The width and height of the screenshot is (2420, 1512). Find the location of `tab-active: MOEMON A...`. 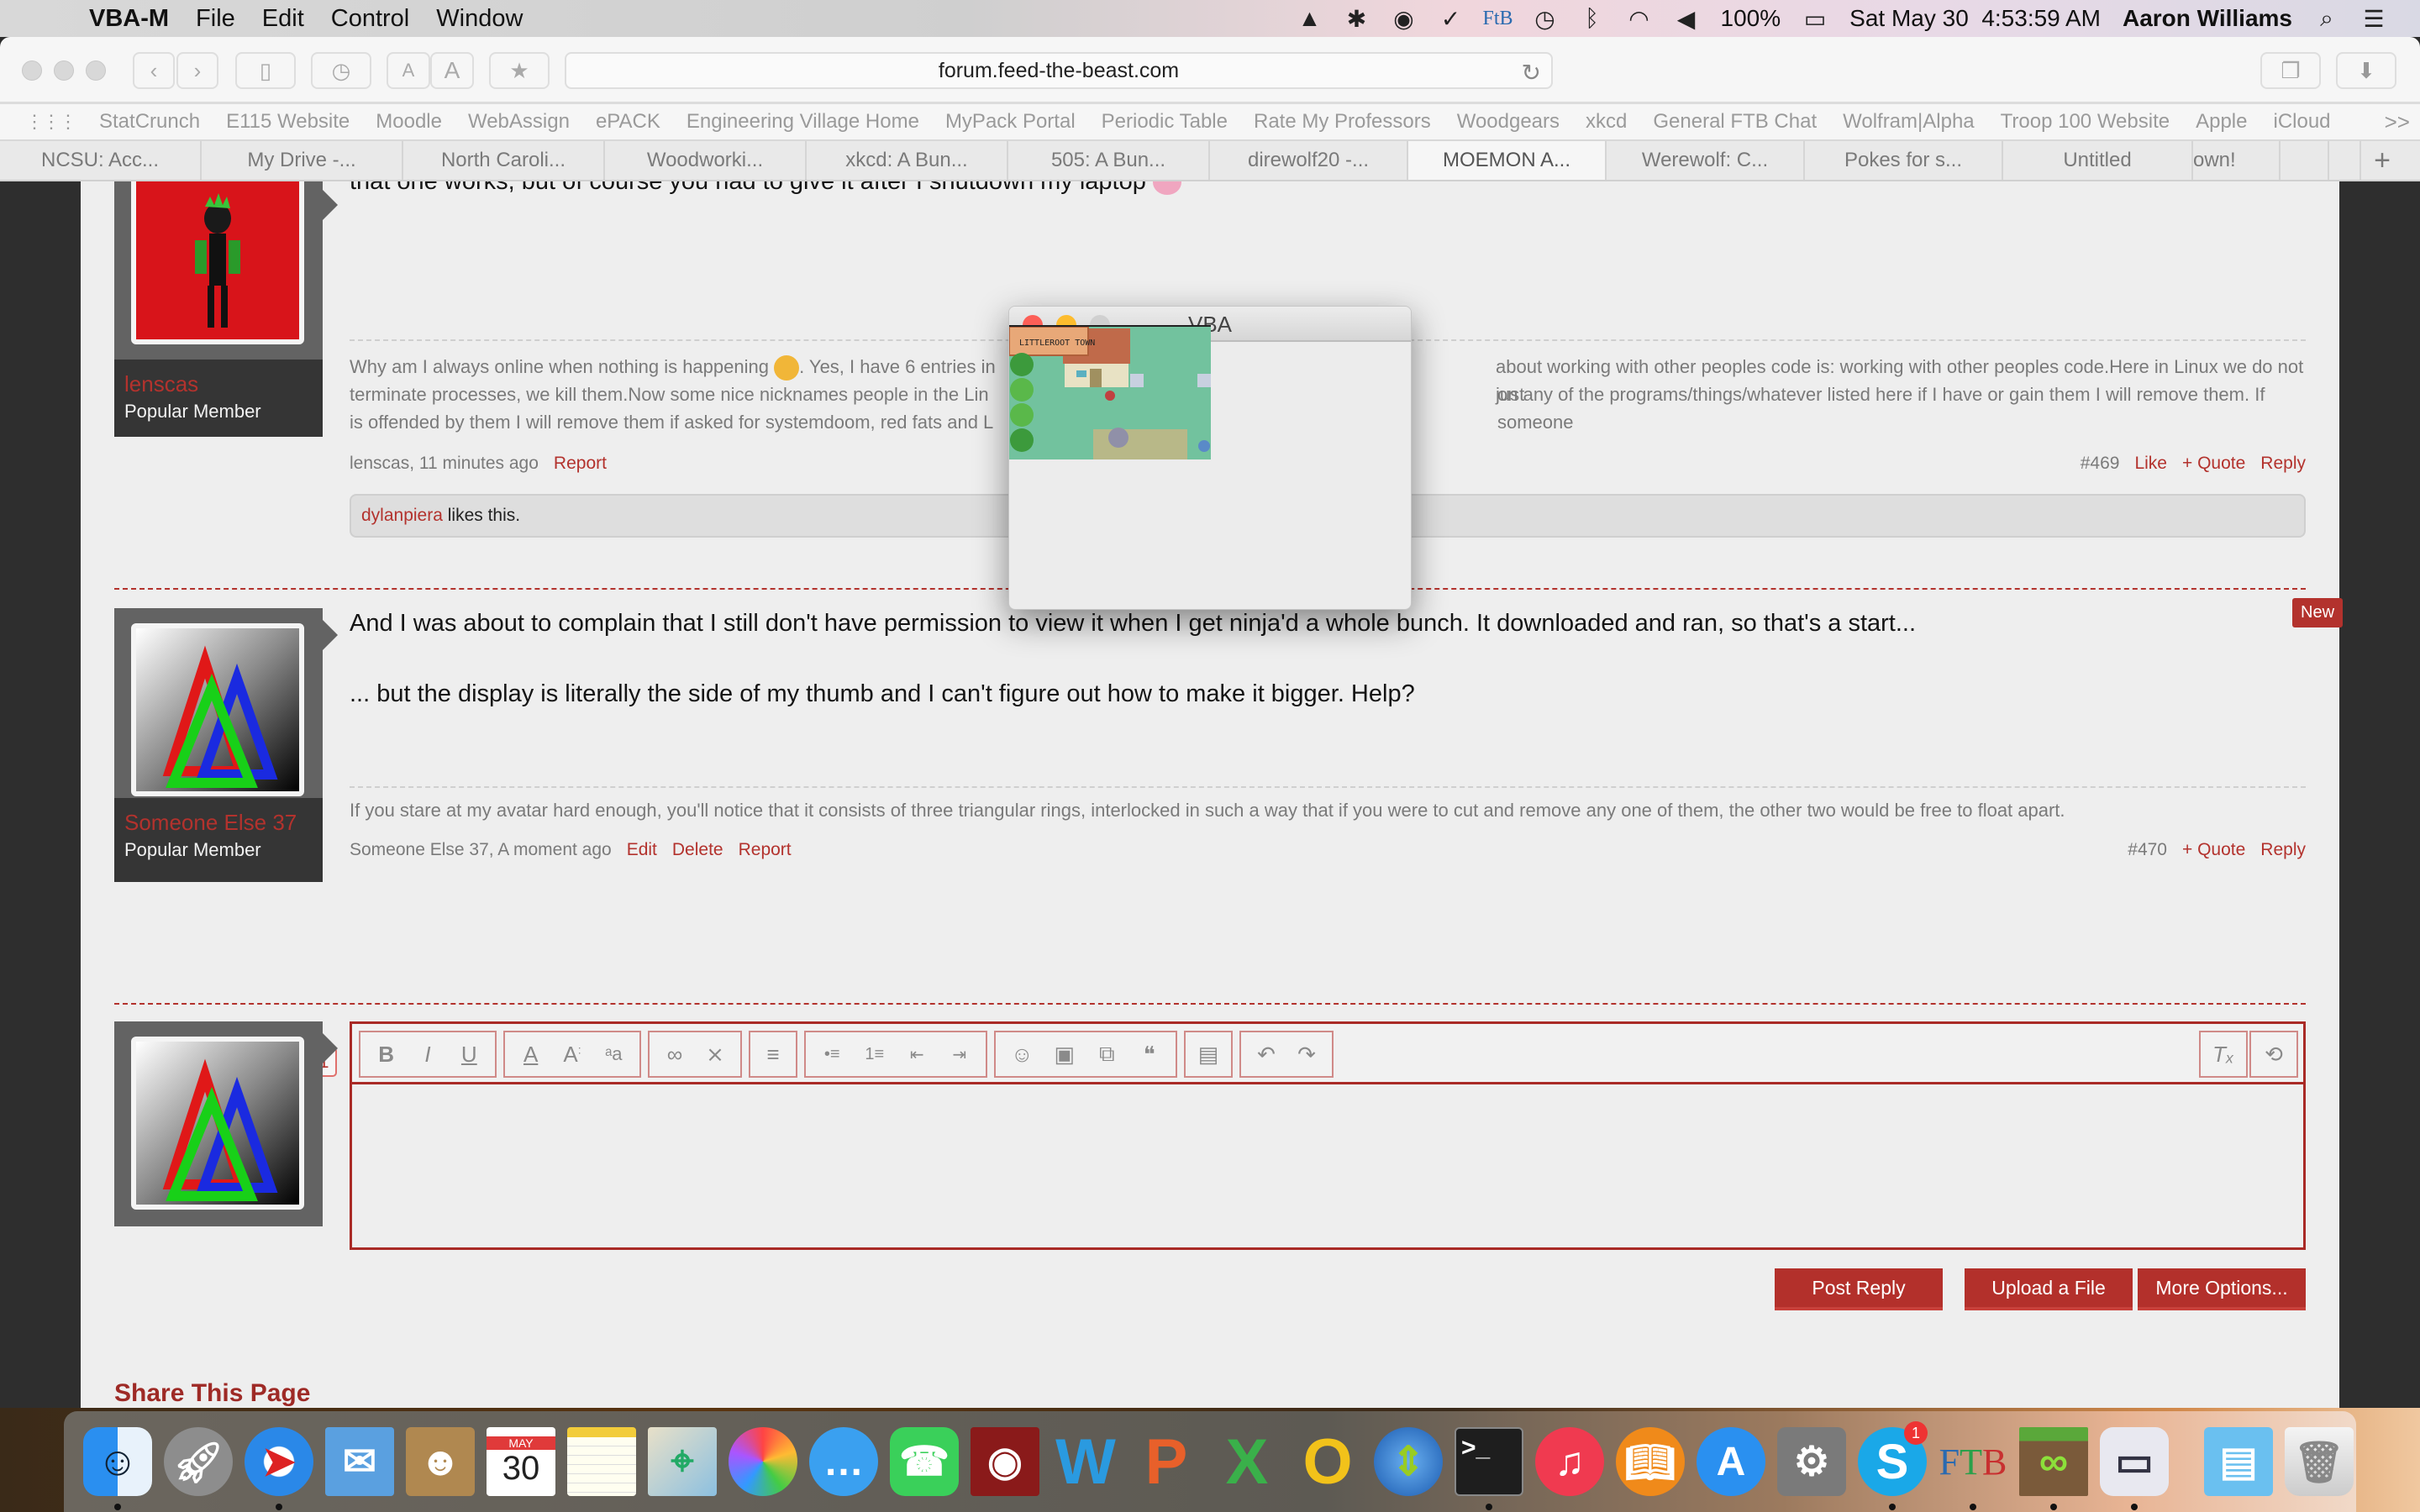

tab-active: MOEMON A... is located at coordinates (1507, 160).